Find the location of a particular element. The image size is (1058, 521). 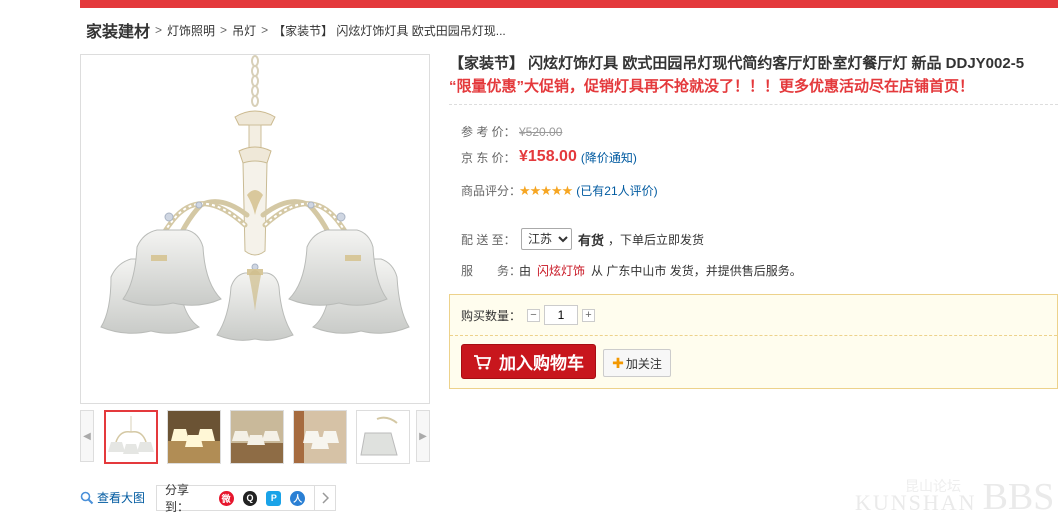

quantity-input is located at coordinates (561, 315).